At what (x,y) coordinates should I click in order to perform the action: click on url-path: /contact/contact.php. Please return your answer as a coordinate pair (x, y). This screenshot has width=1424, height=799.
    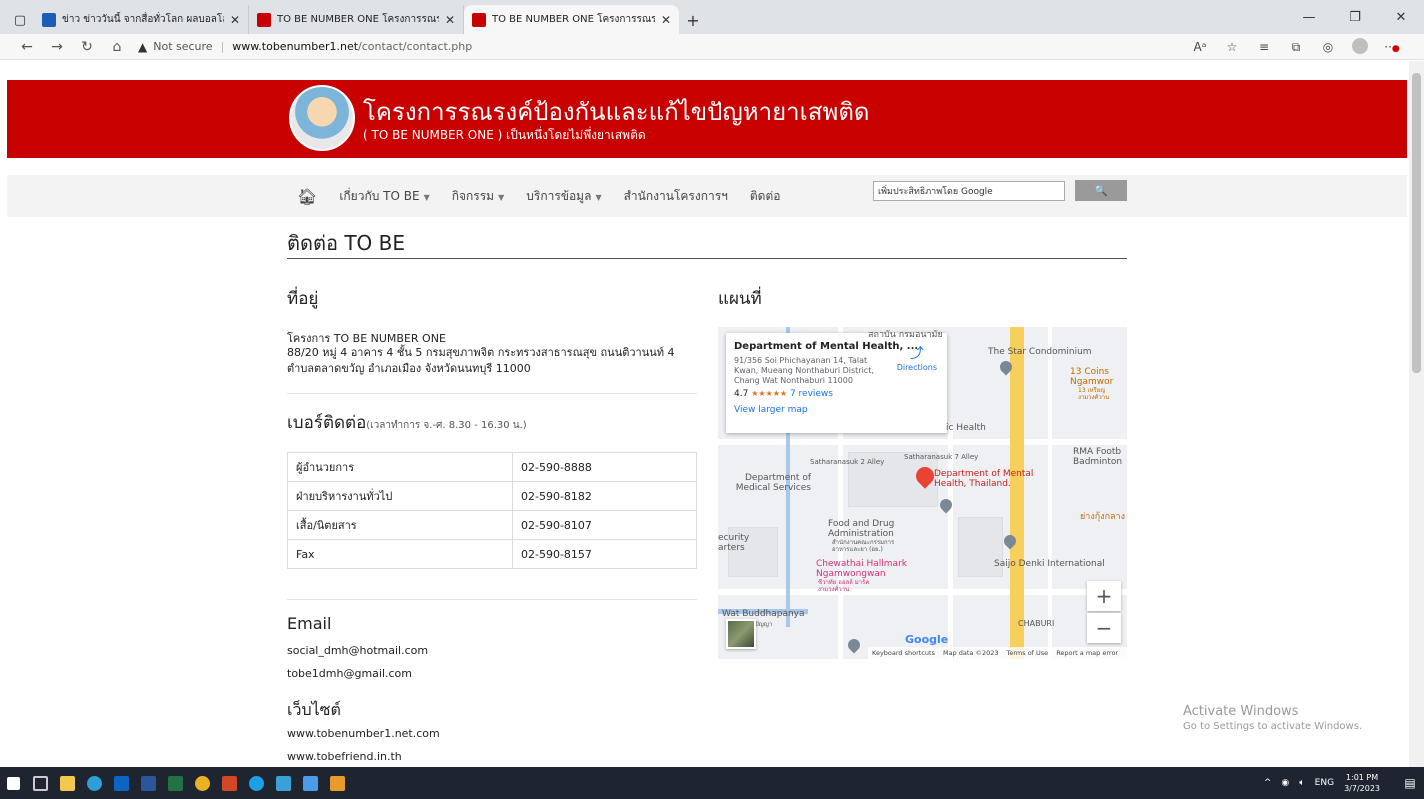
    Looking at the image, I should click on (415, 46).